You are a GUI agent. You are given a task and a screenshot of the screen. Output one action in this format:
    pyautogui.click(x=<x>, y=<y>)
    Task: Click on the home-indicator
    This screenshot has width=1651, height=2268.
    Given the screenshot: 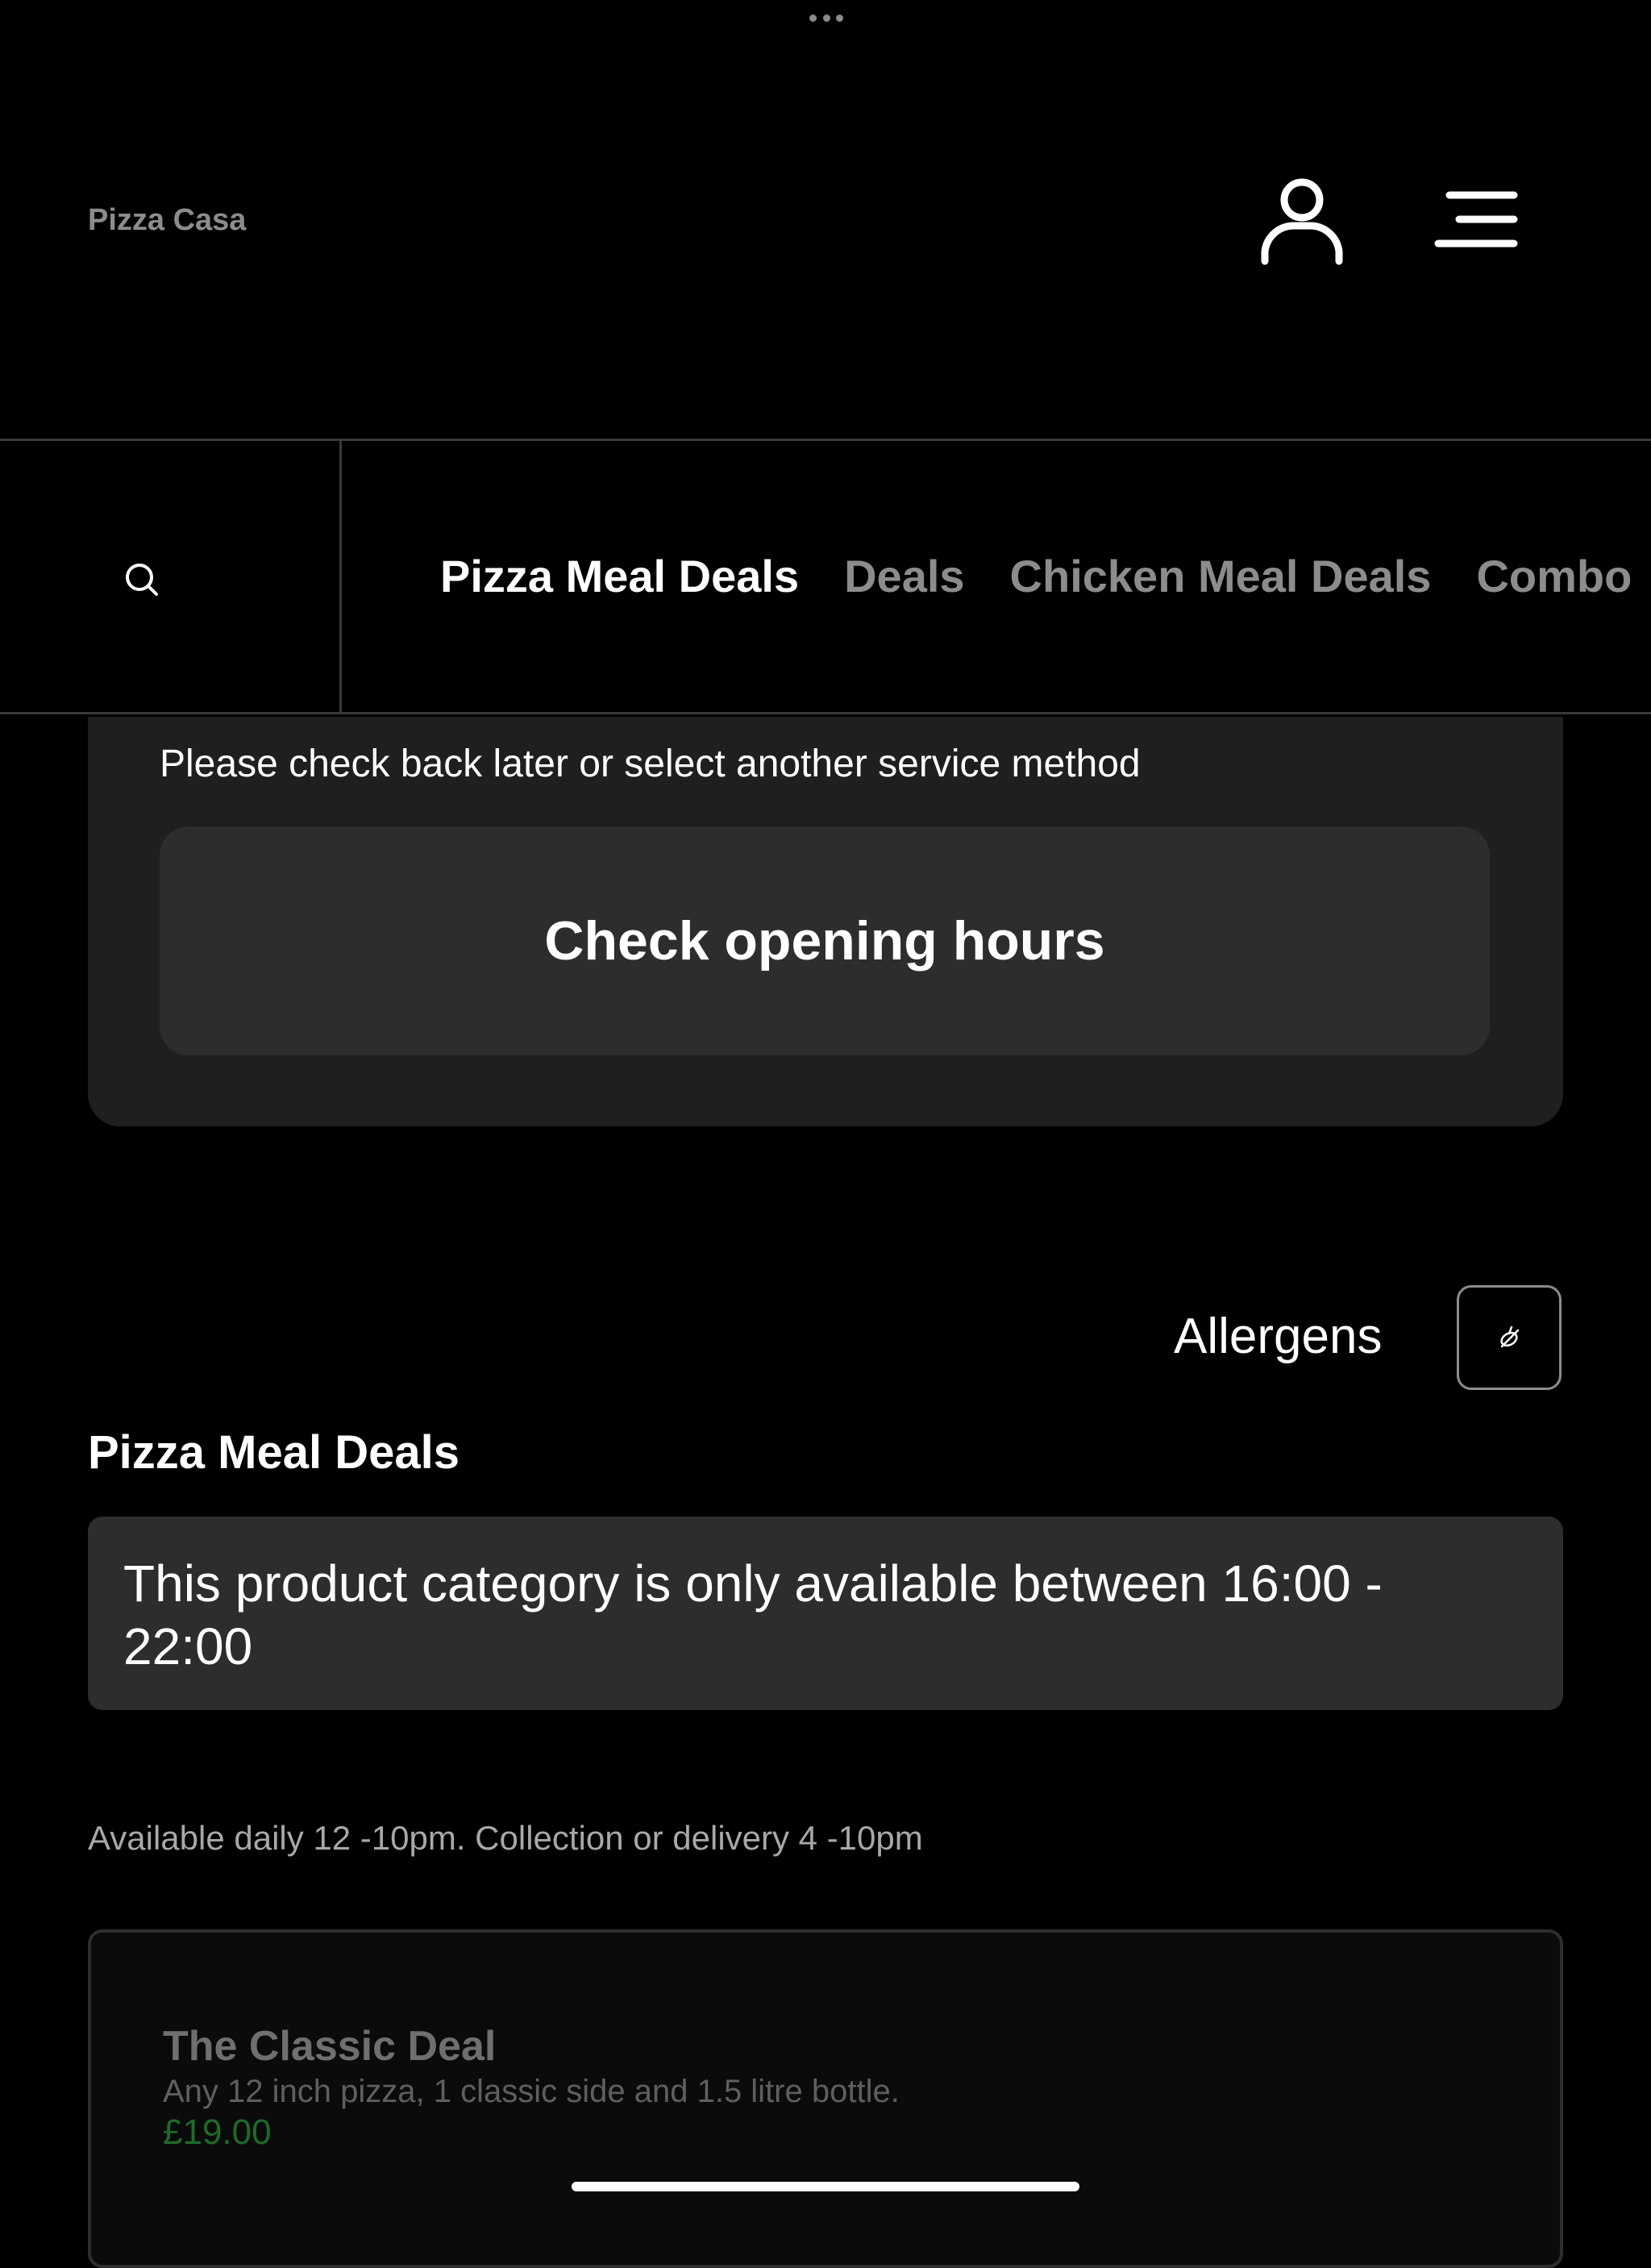 What is the action you would take?
    pyautogui.click(x=825, y=2186)
    